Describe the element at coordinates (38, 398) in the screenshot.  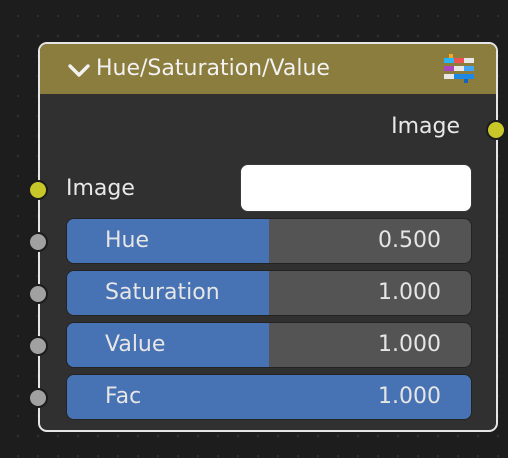
I see `fac-socket` at that location.